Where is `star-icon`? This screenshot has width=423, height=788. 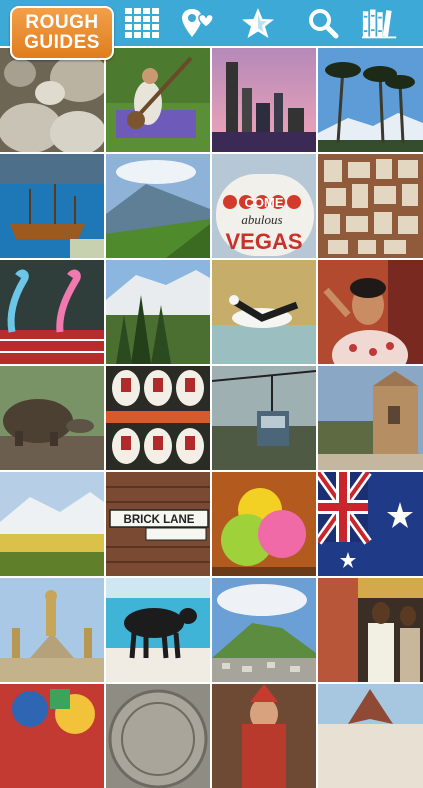 star-icon is located at coordinates (258, 23).